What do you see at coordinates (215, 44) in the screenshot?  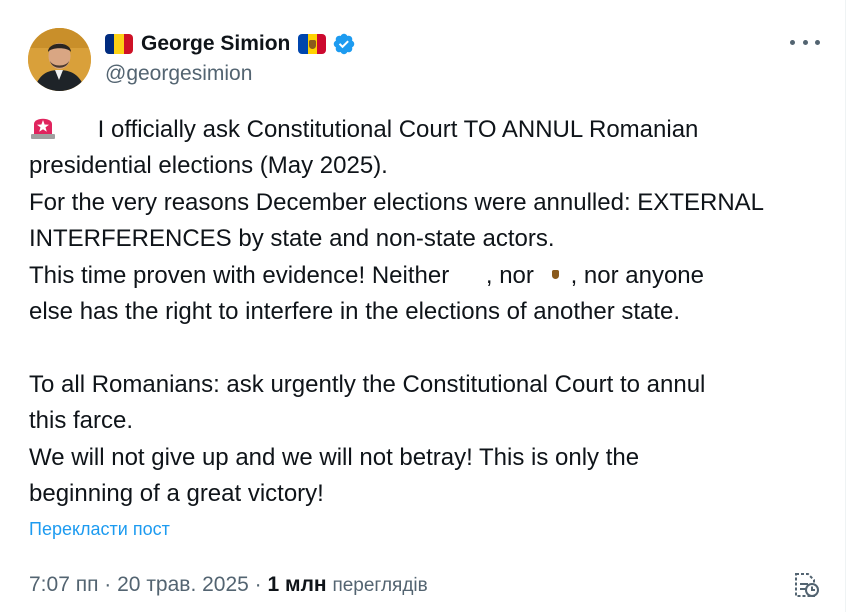 I see `author-display-name: George Simion` at bounding box center [215, 44].